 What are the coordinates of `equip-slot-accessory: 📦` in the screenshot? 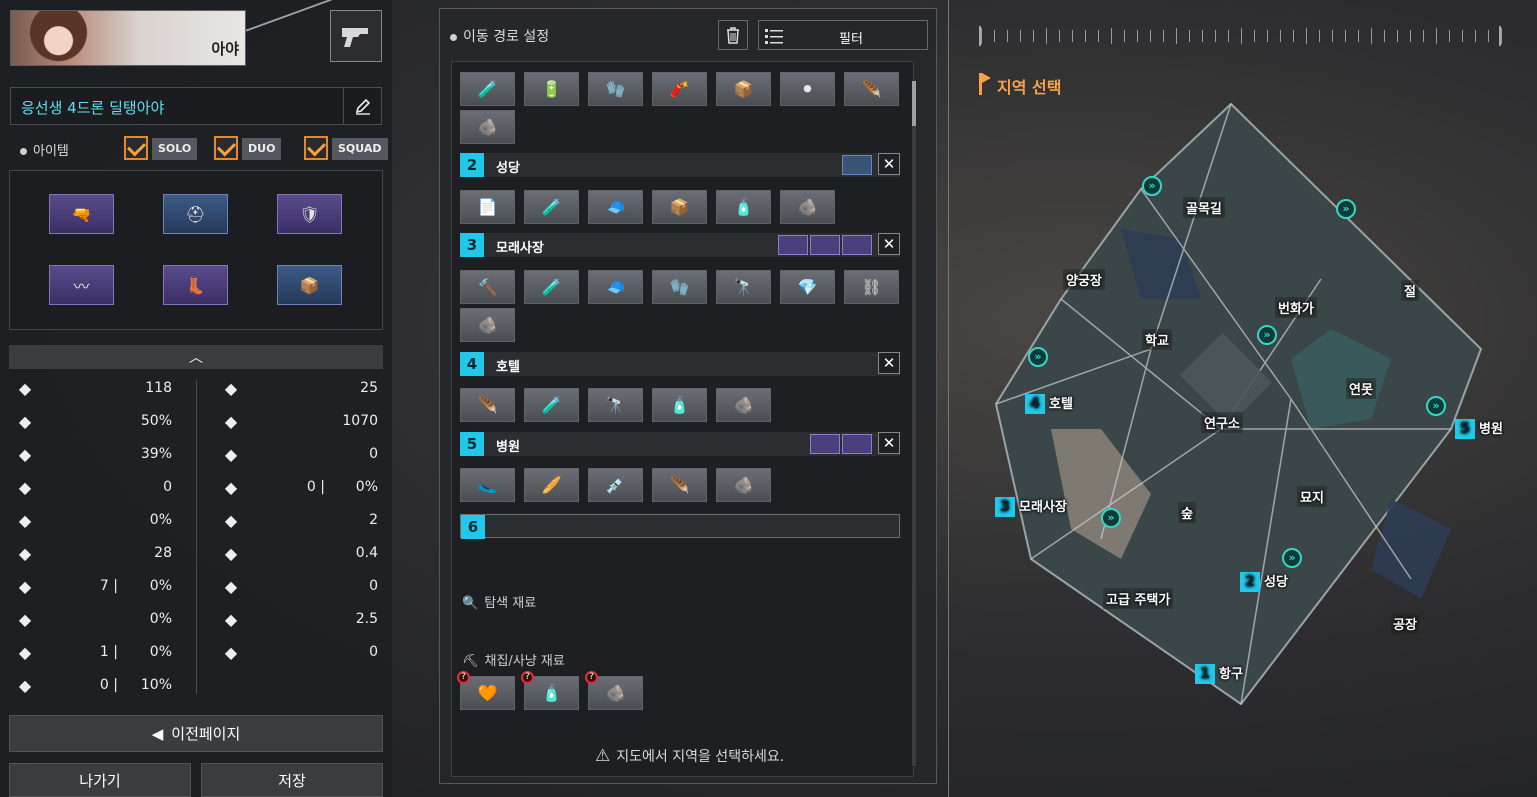 It's located at (309, 285).